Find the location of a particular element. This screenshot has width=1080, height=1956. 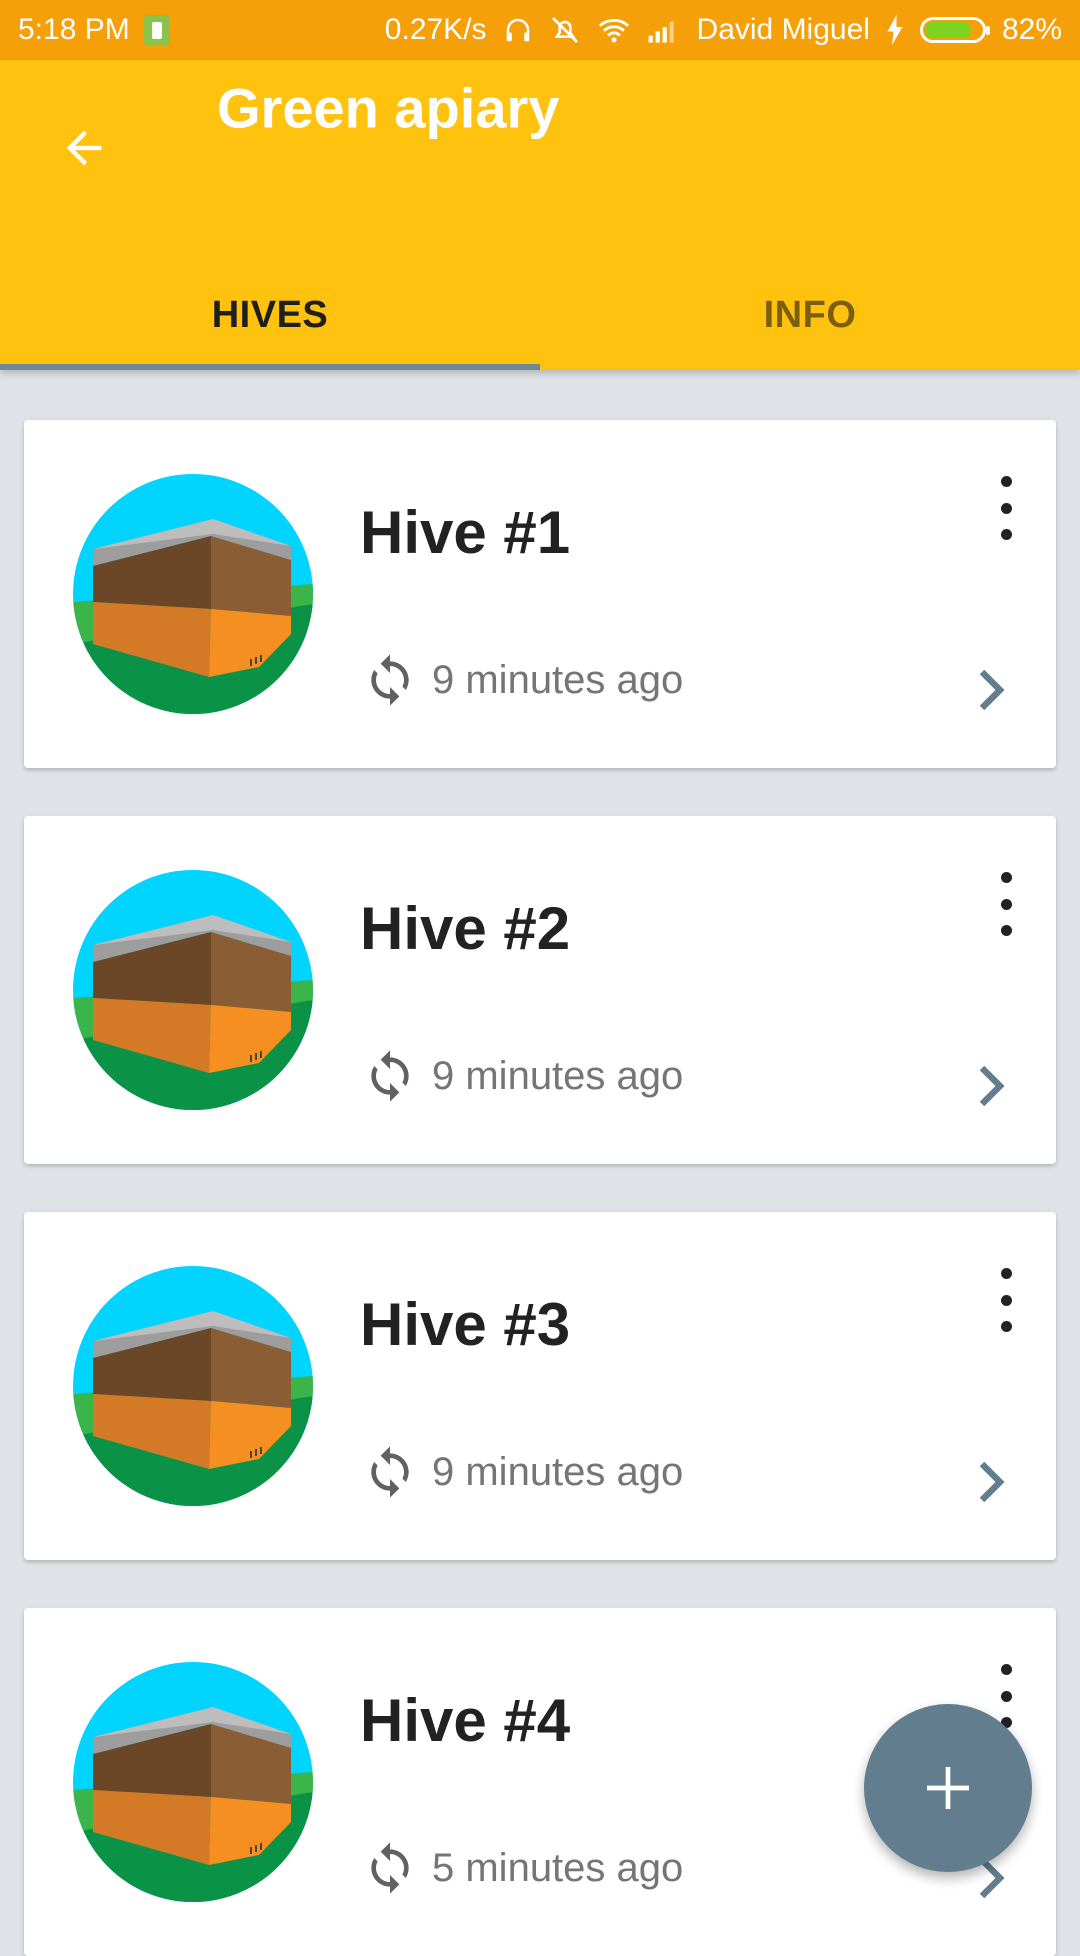

hive-name: Hive #1 is located at coordinates (465, 532).